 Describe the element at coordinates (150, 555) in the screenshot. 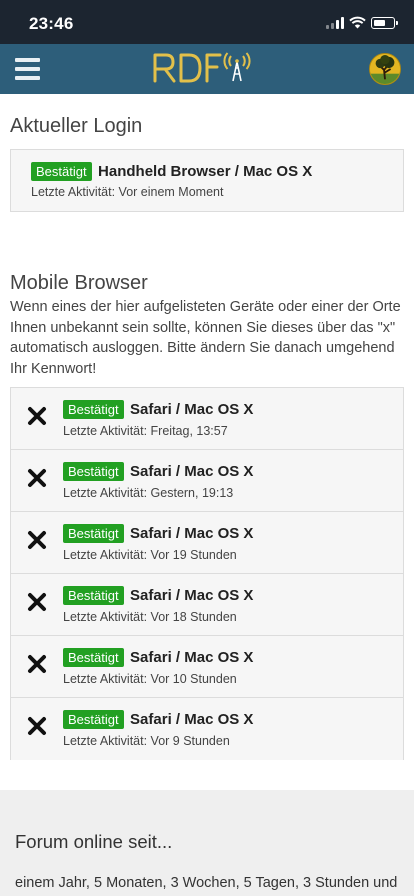

I see `last-activity: Letzte Aktivität: Vor 19 Stunden` at that location.